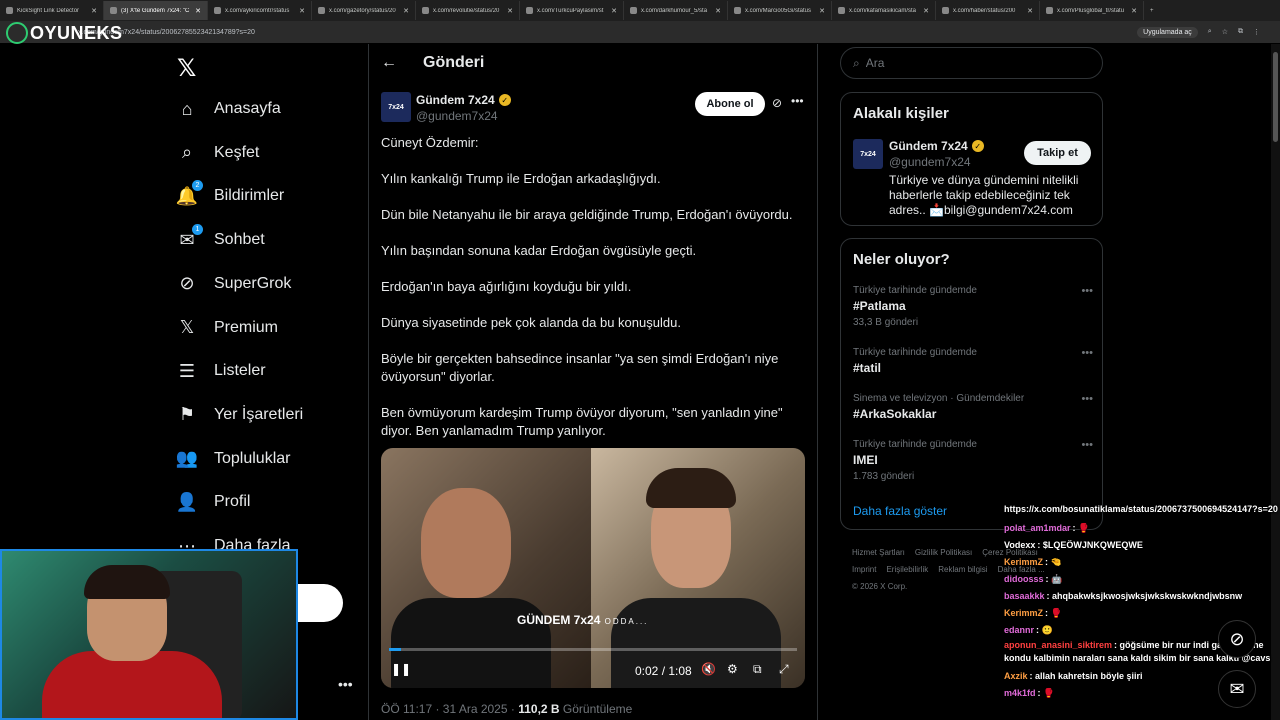  What do you see at coordinates (1256, 32) in the screenshot?
I see `browser-menu-icon: ⋮` at bounding box center [1256, 32].